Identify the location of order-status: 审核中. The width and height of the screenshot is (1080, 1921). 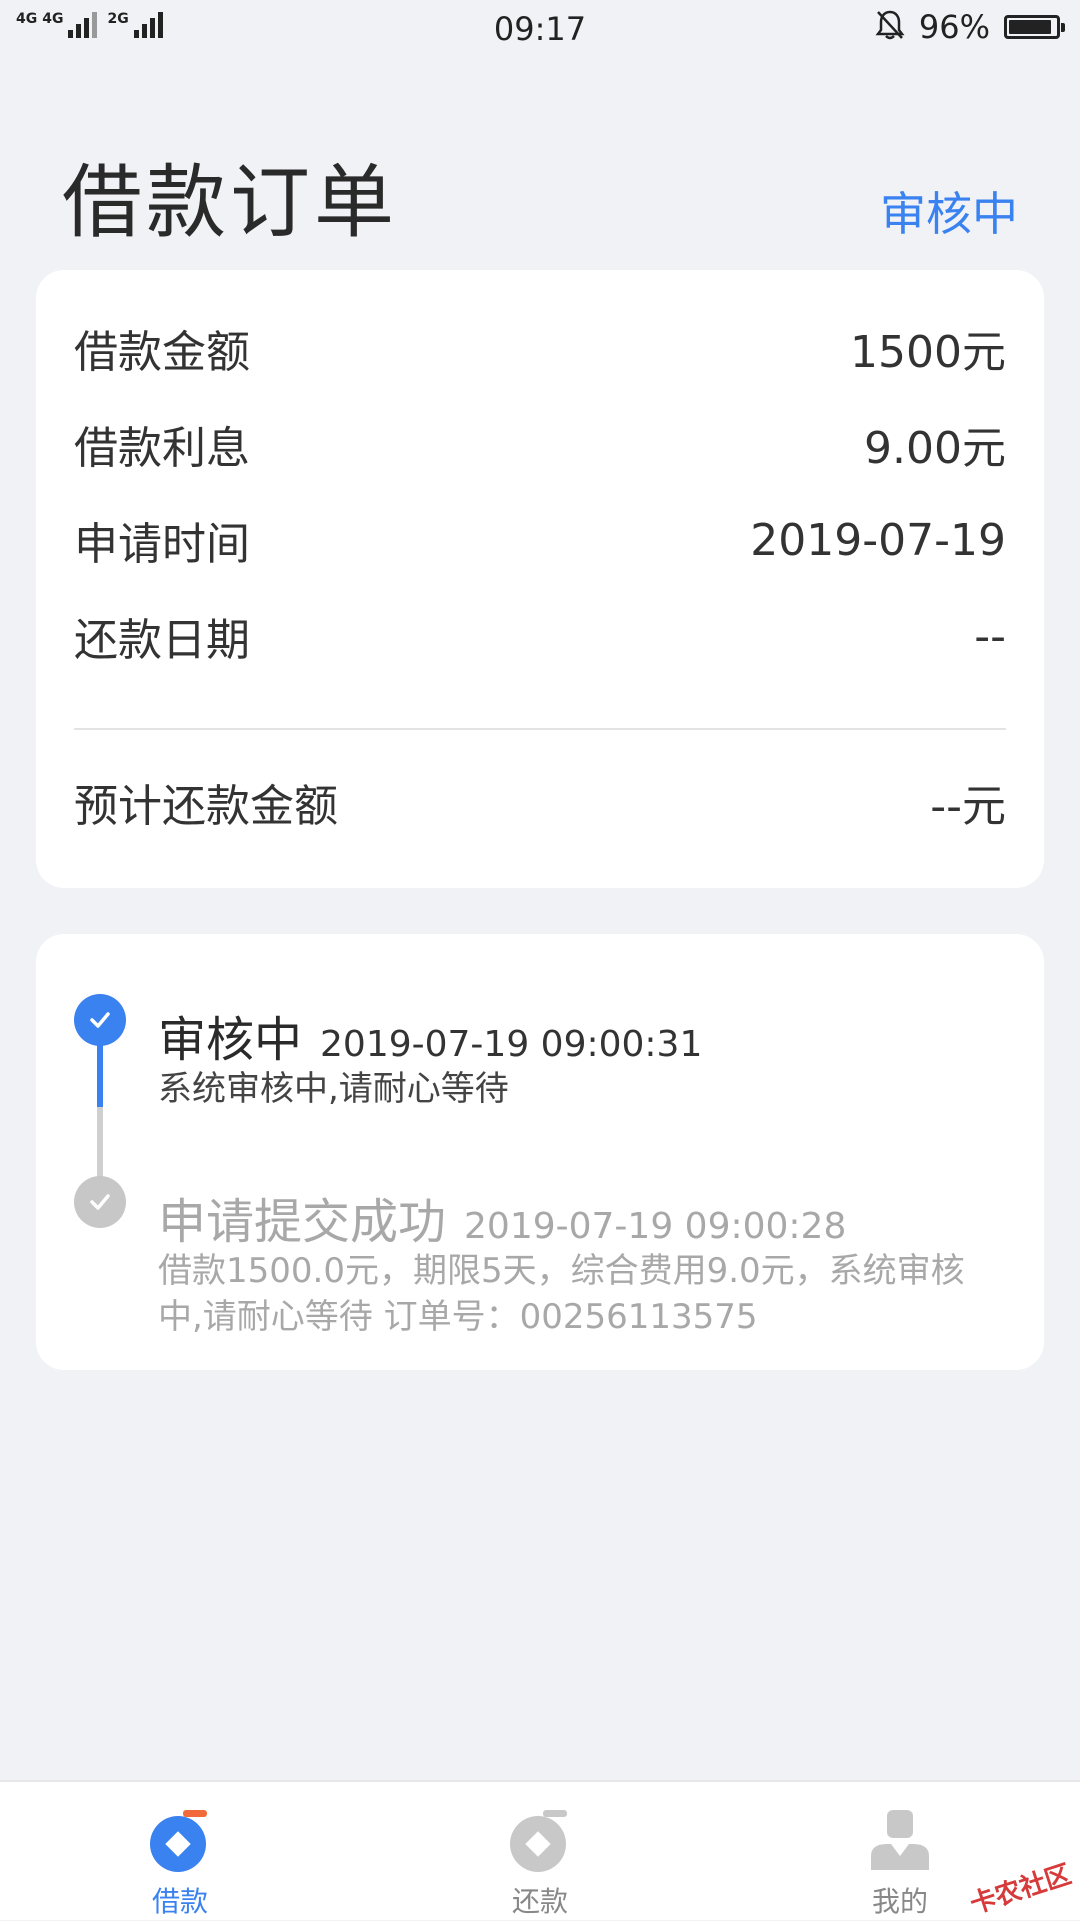
(949, 214).